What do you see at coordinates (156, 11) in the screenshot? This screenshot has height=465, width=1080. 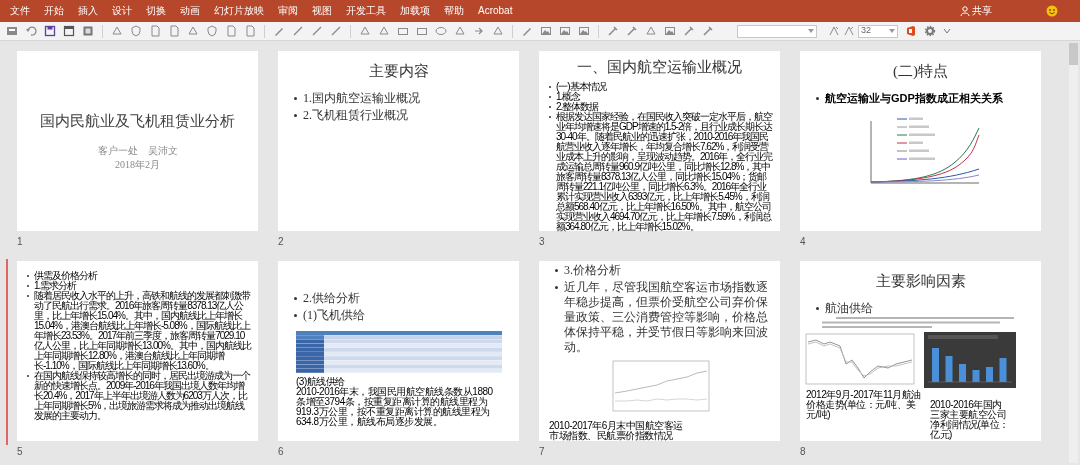 I see `menu-tab: 切换` at bounding box center [156, 11].